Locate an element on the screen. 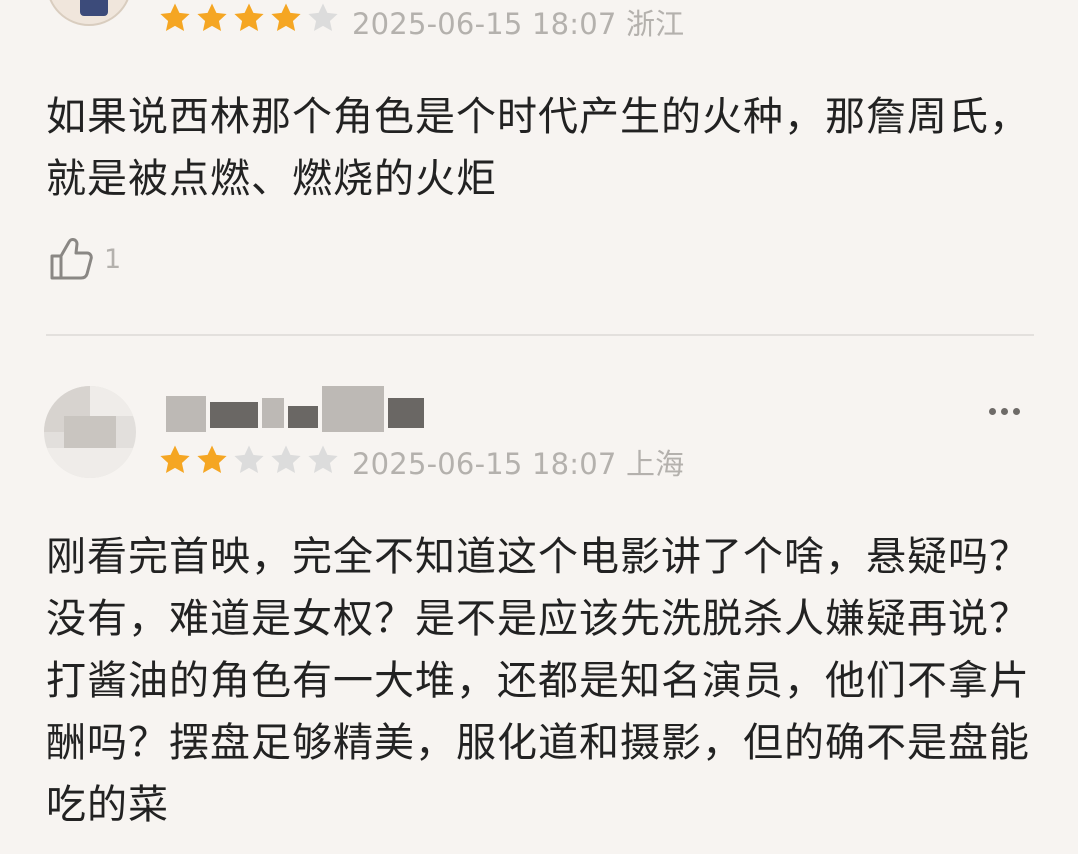 The height and width of the screenshot is (854, 1078). comment-text: 如果说西林那个角色是个时代产生的火种，那詹周氏，就是被点燃、燃烧的火炬 is located at coordinates (538, 148).